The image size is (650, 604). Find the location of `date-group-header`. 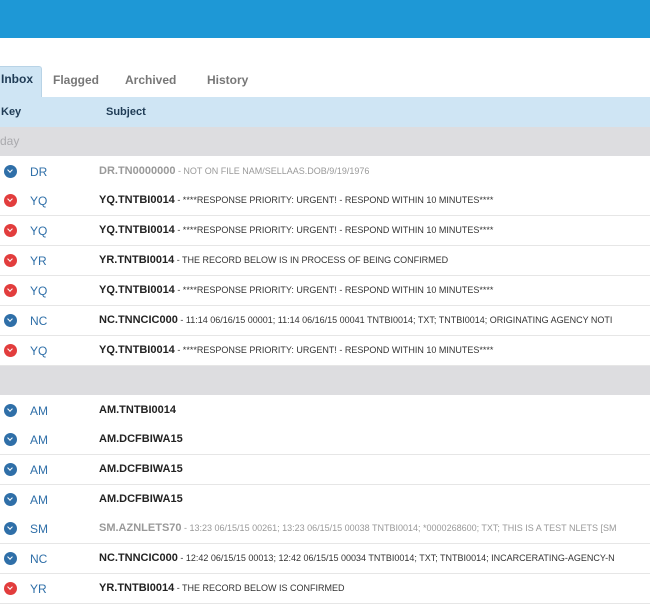

date-group-header is located at coordinates (325, 380).